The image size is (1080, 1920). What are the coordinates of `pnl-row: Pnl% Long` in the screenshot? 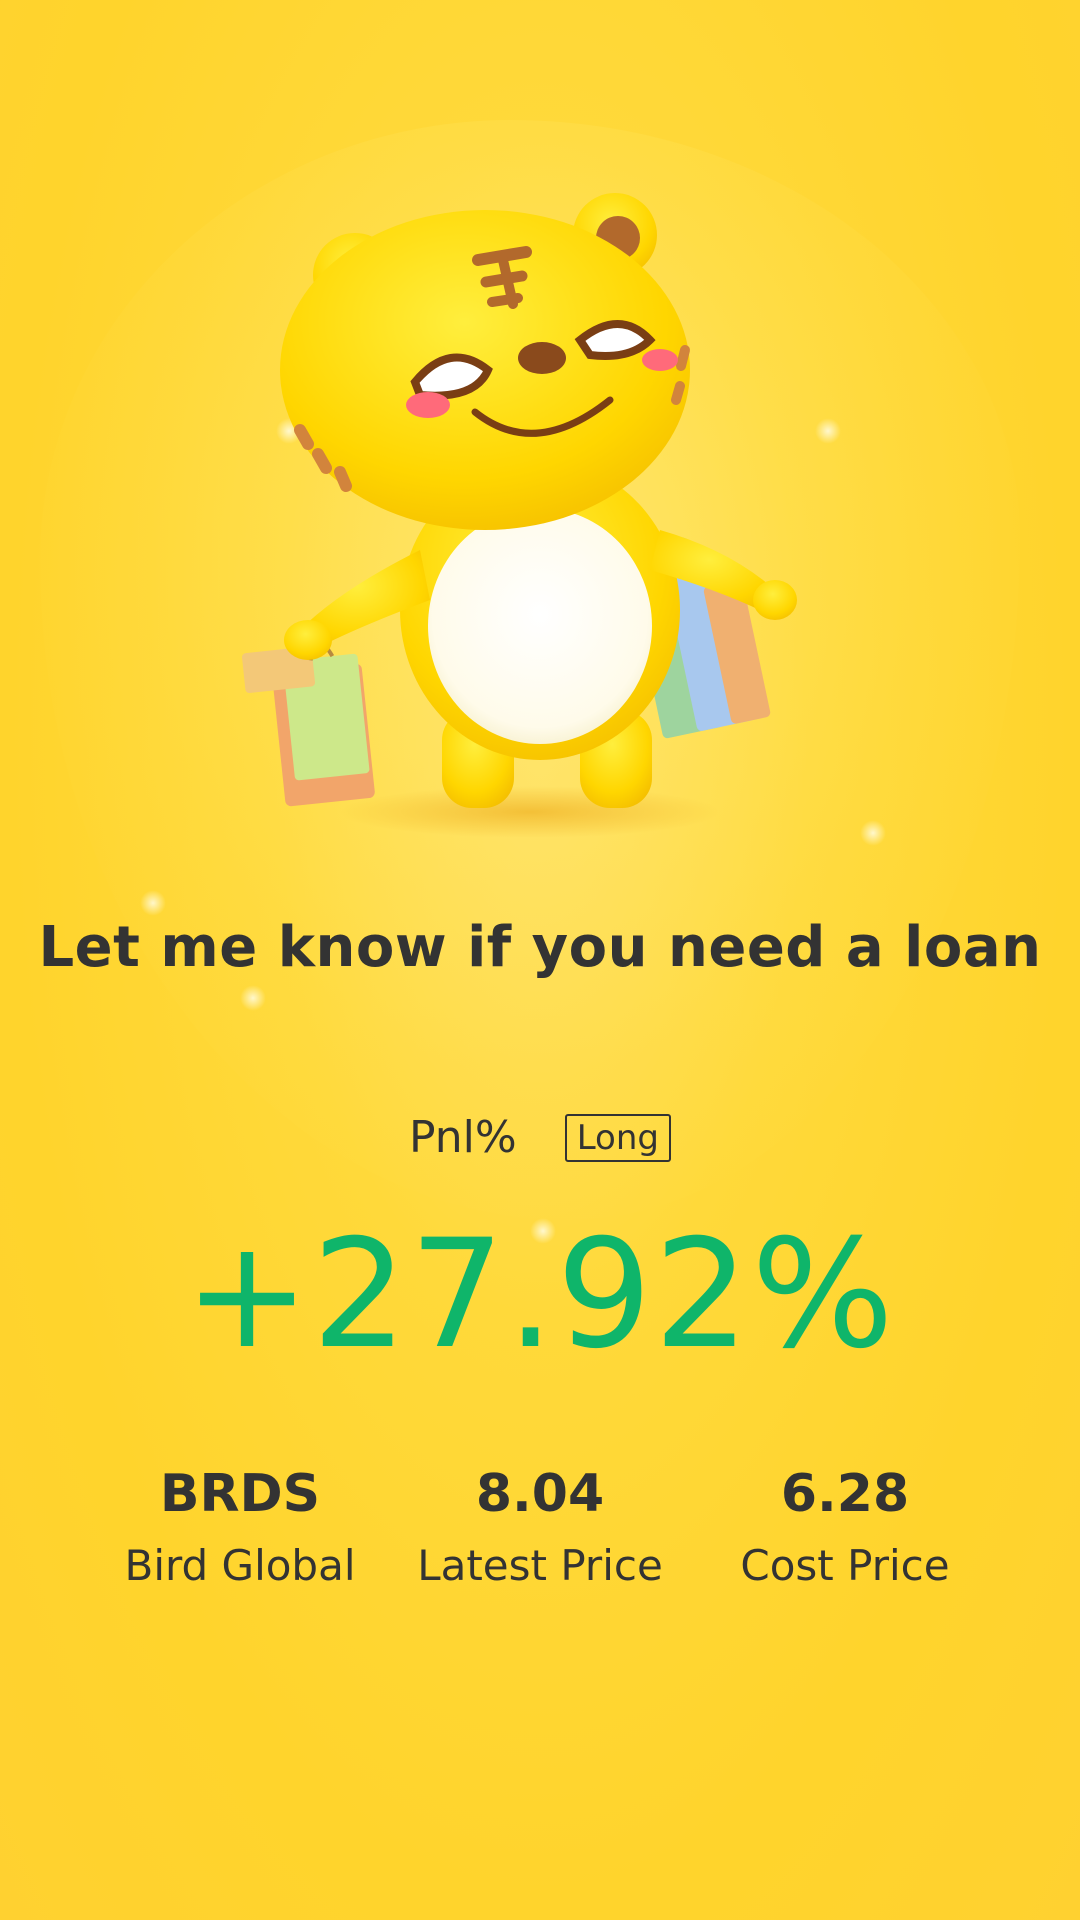 It's located at (540, 1137).